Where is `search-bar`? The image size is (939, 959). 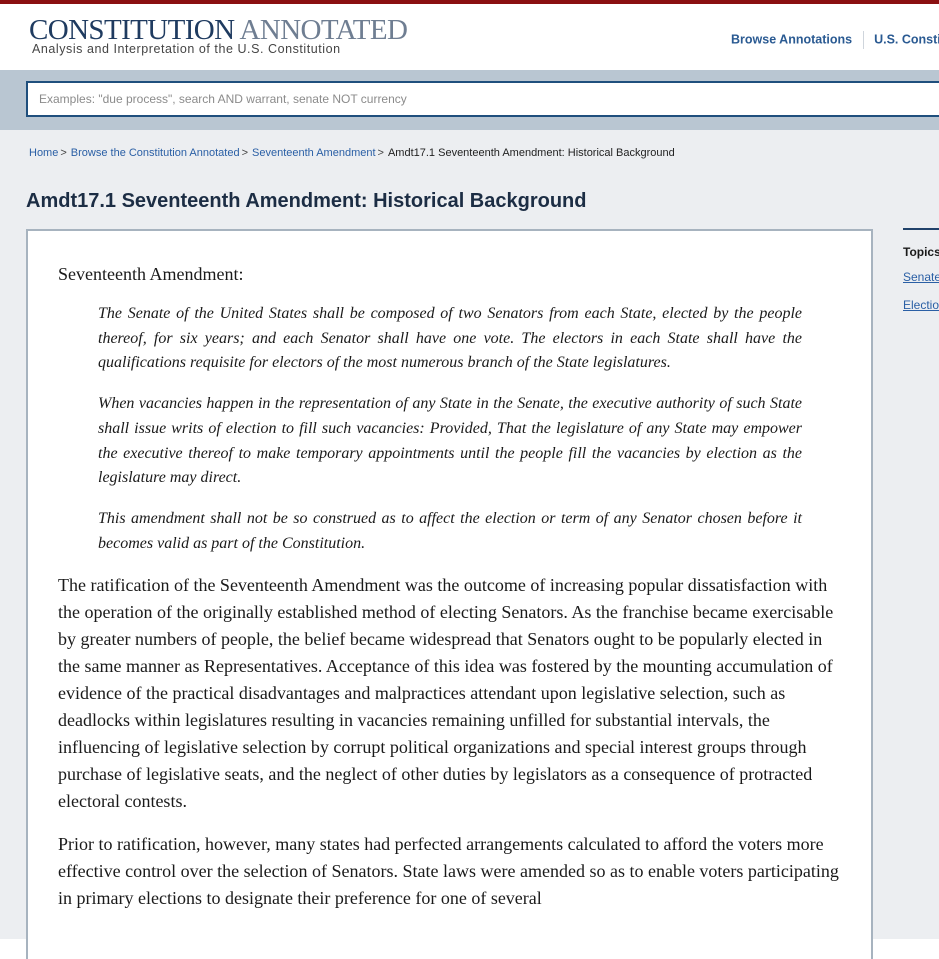 search-bar is located at coordinates (469, 100).